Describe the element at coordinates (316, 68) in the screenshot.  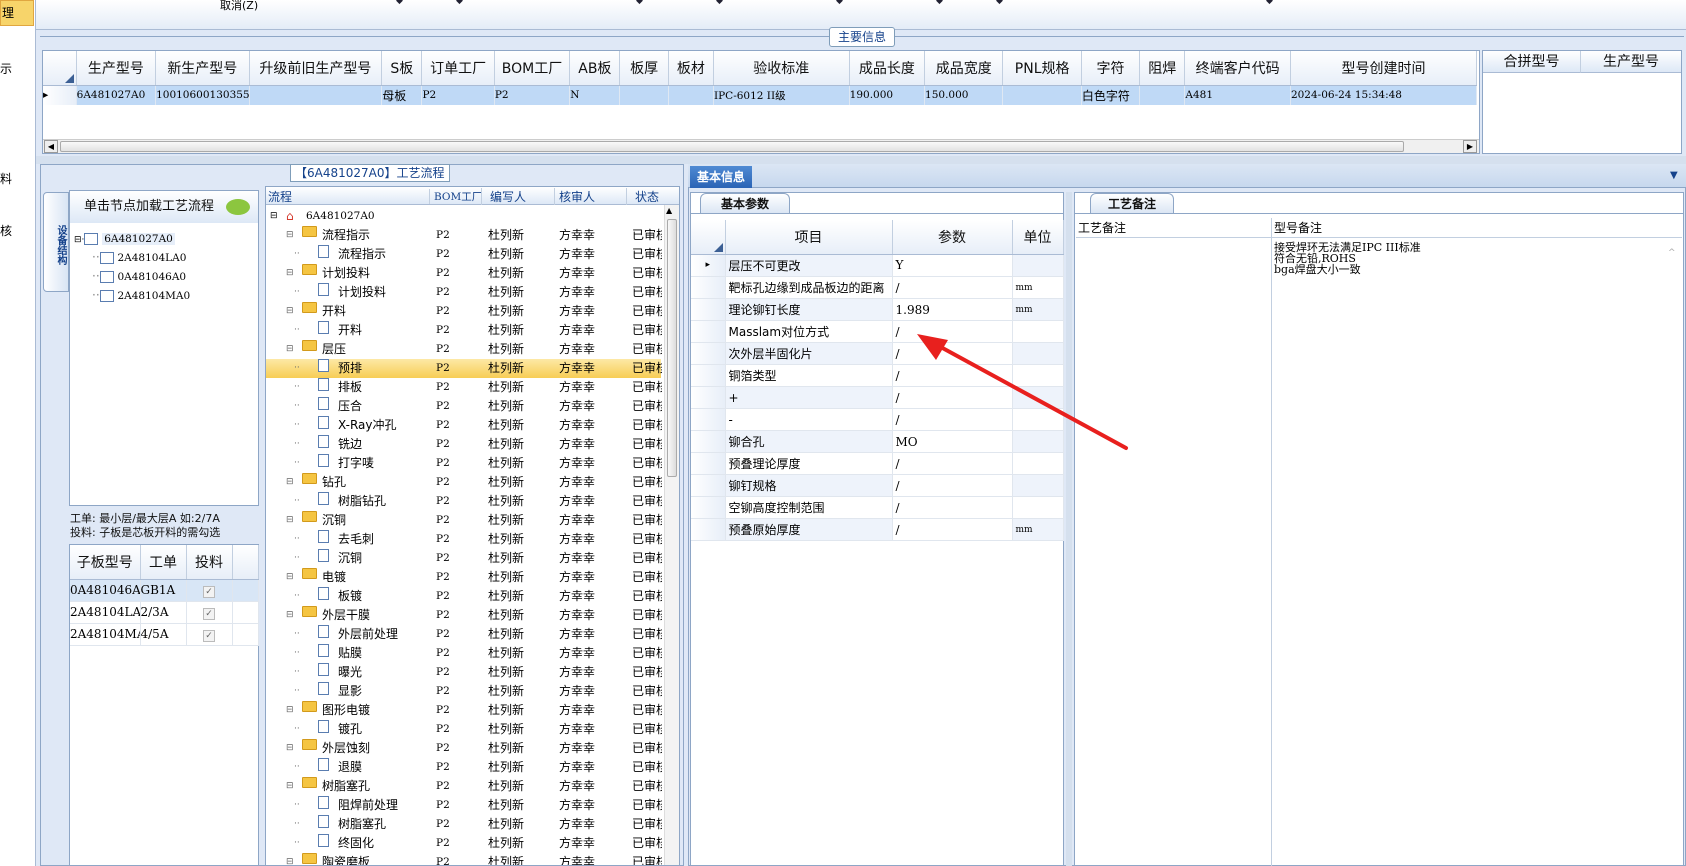
I see `col-header: 升级前旧生产型号` at that location.